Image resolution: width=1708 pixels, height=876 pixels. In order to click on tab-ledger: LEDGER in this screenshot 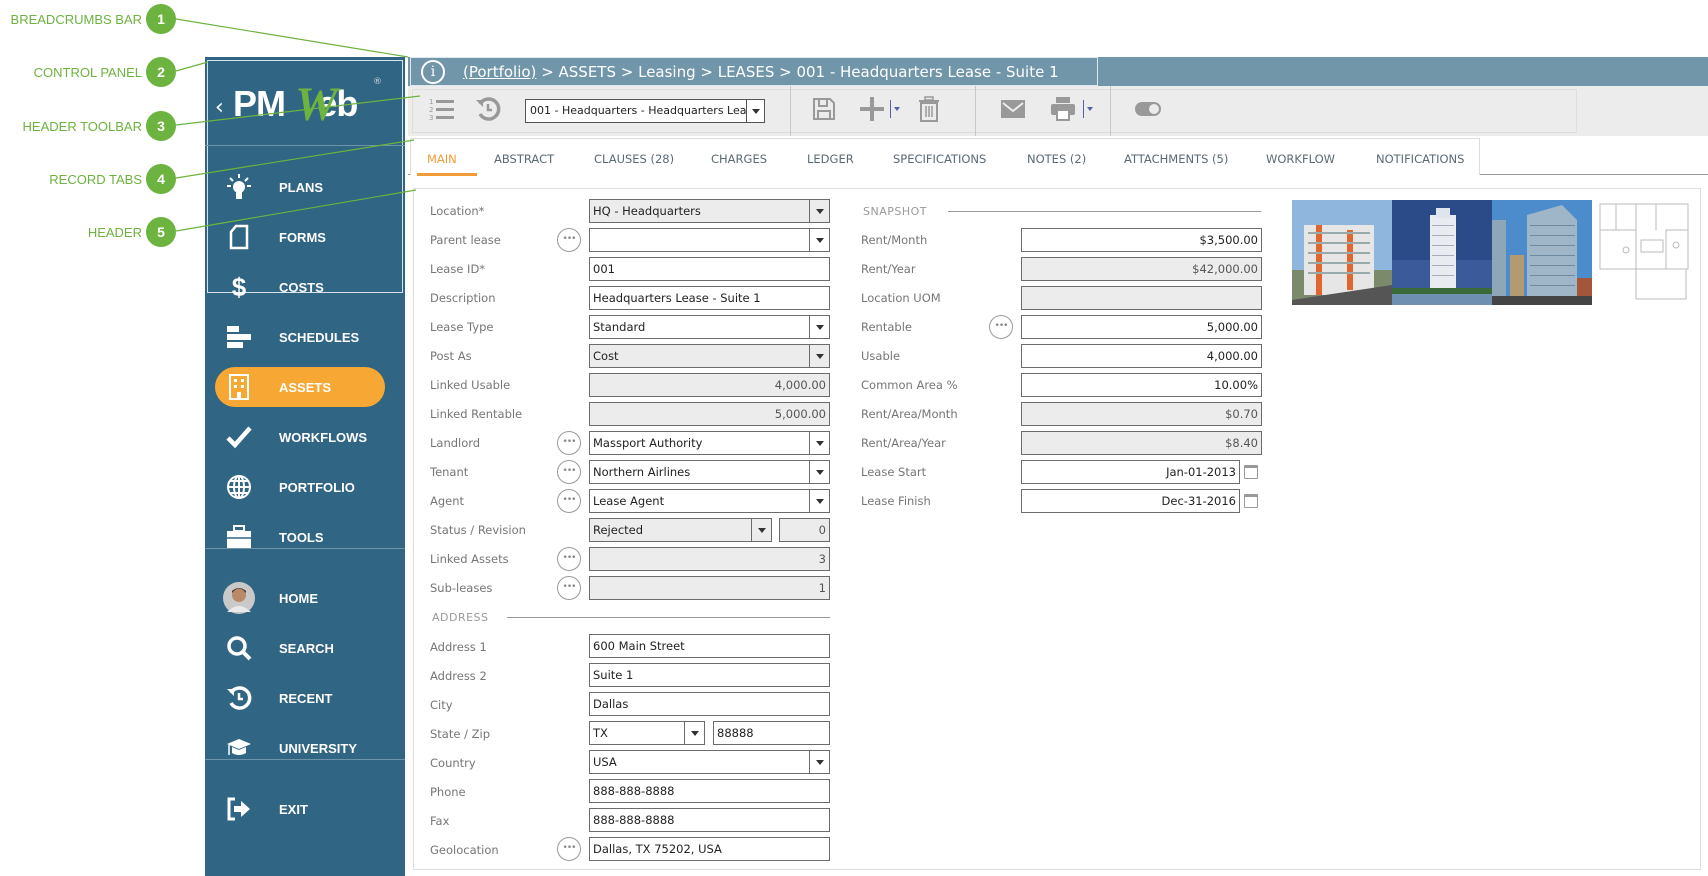, I will do `click(830, 159)`.